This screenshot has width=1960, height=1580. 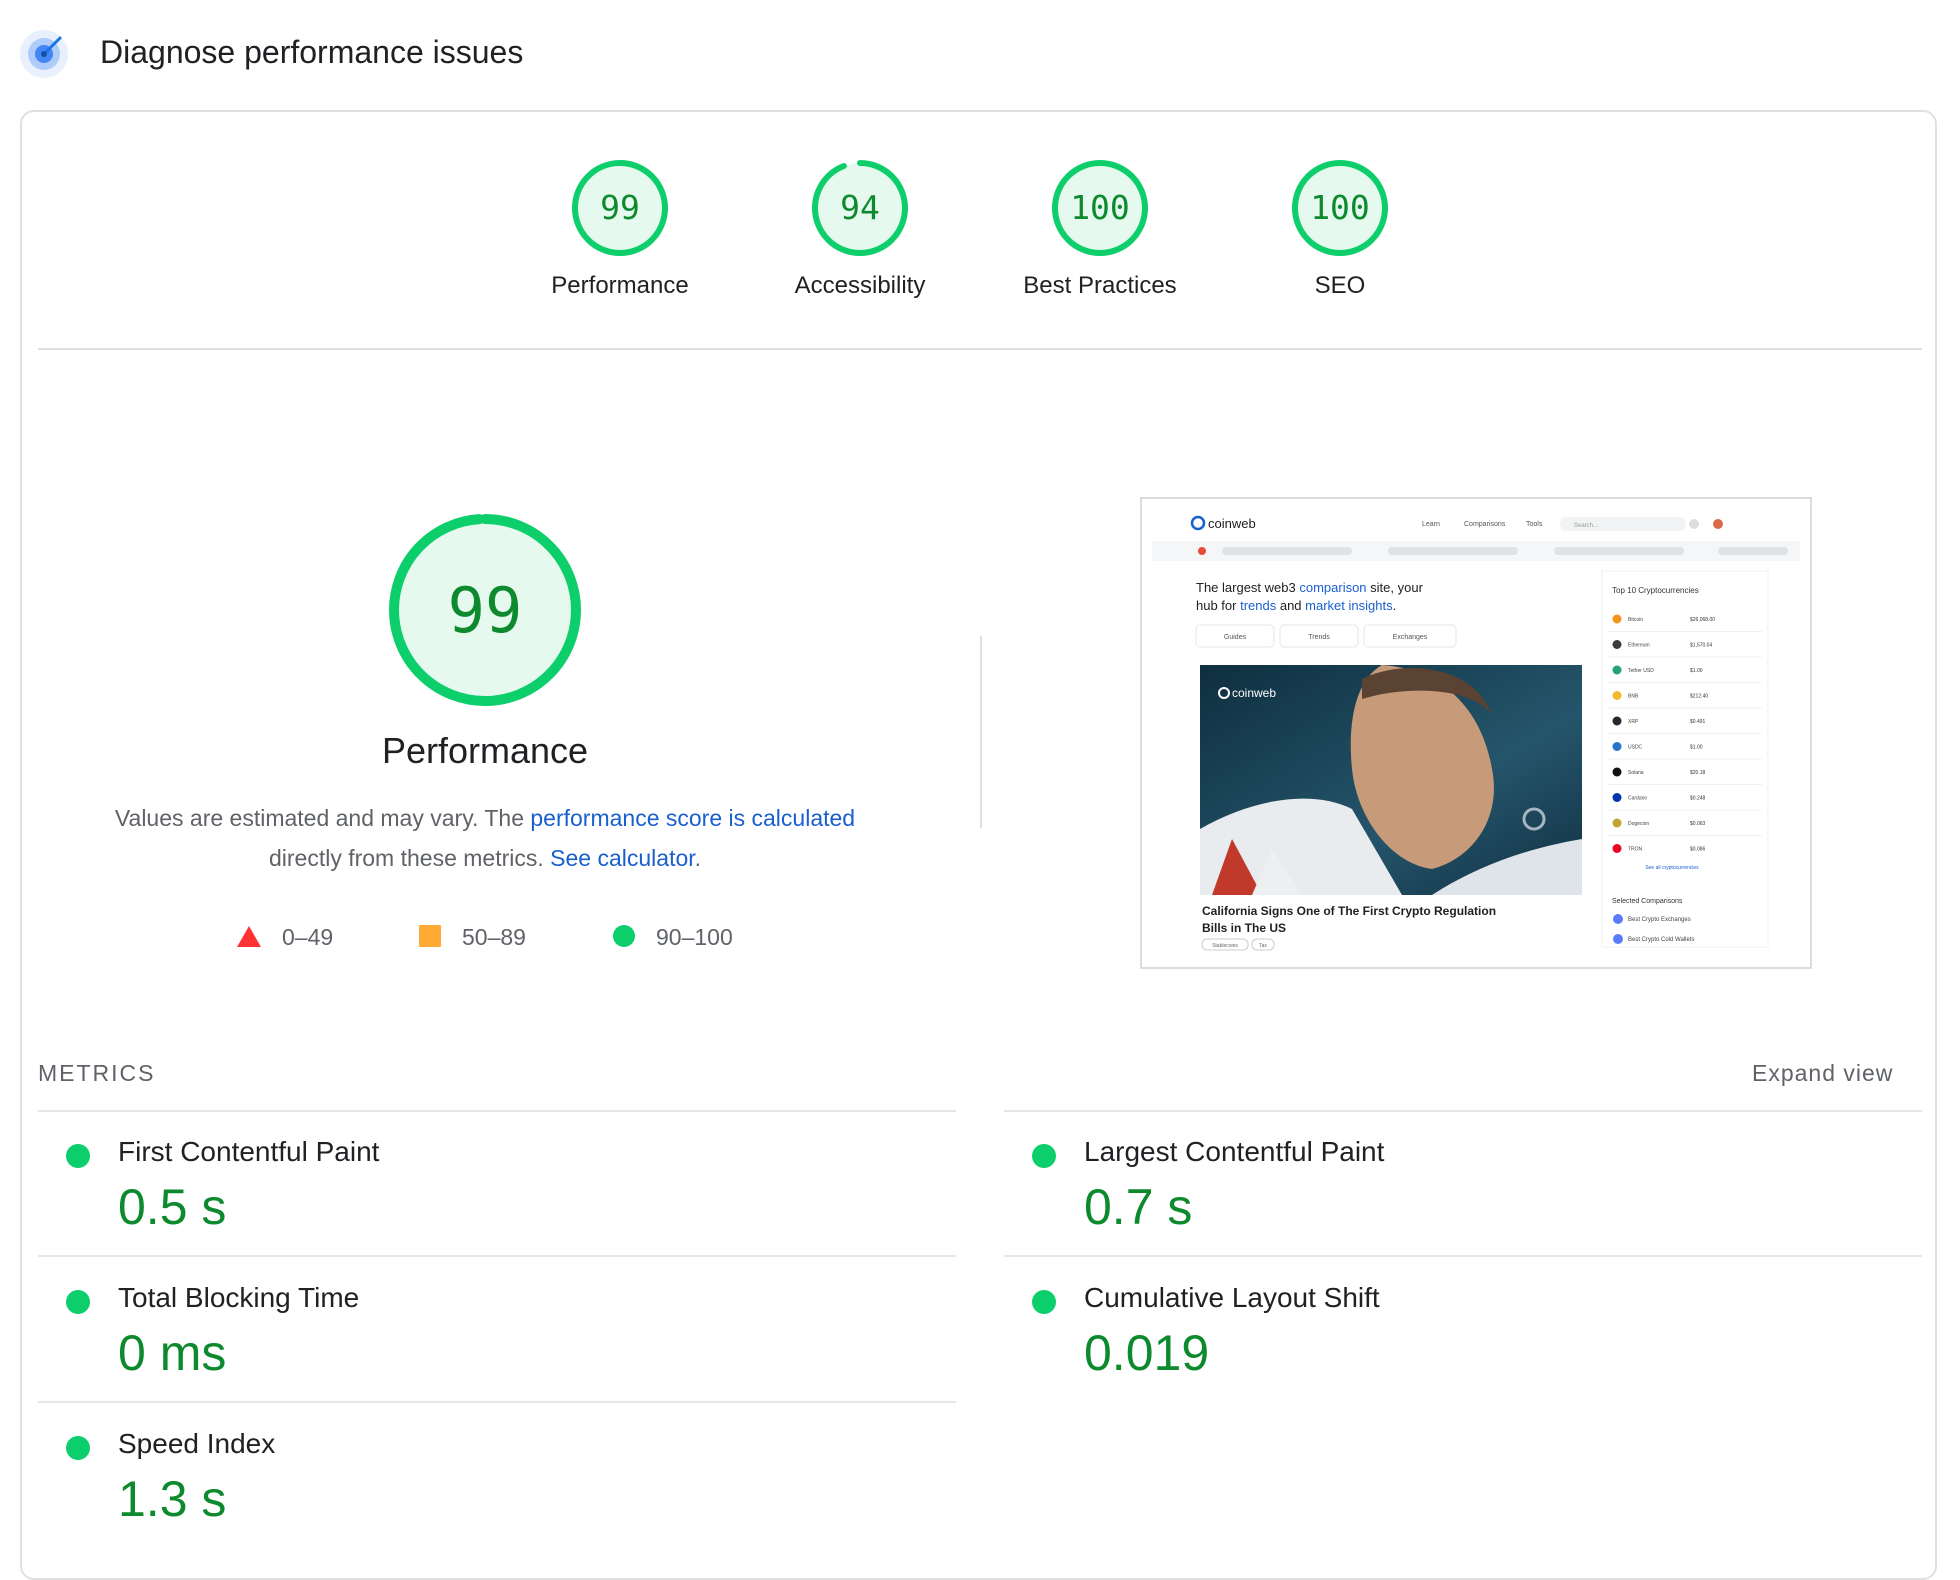 I want to click on metric-label: Speed Index, so click(x=197, y=1443).